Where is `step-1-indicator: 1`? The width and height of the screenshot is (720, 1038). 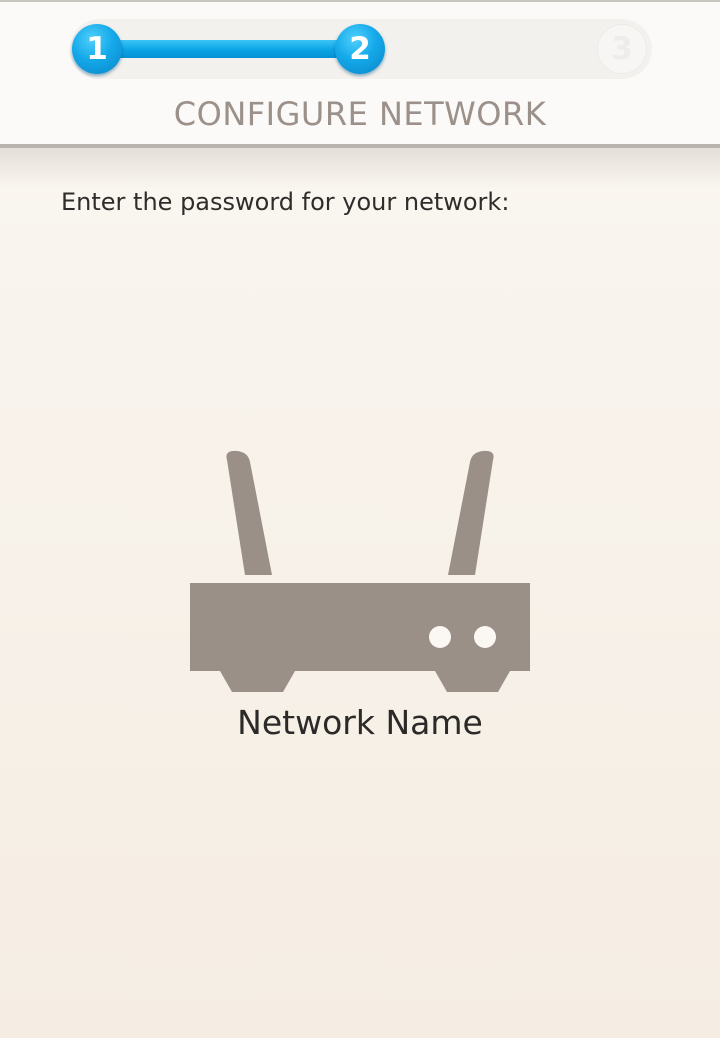 step-1-indicator: 1 is located at coordinates (97, 49).